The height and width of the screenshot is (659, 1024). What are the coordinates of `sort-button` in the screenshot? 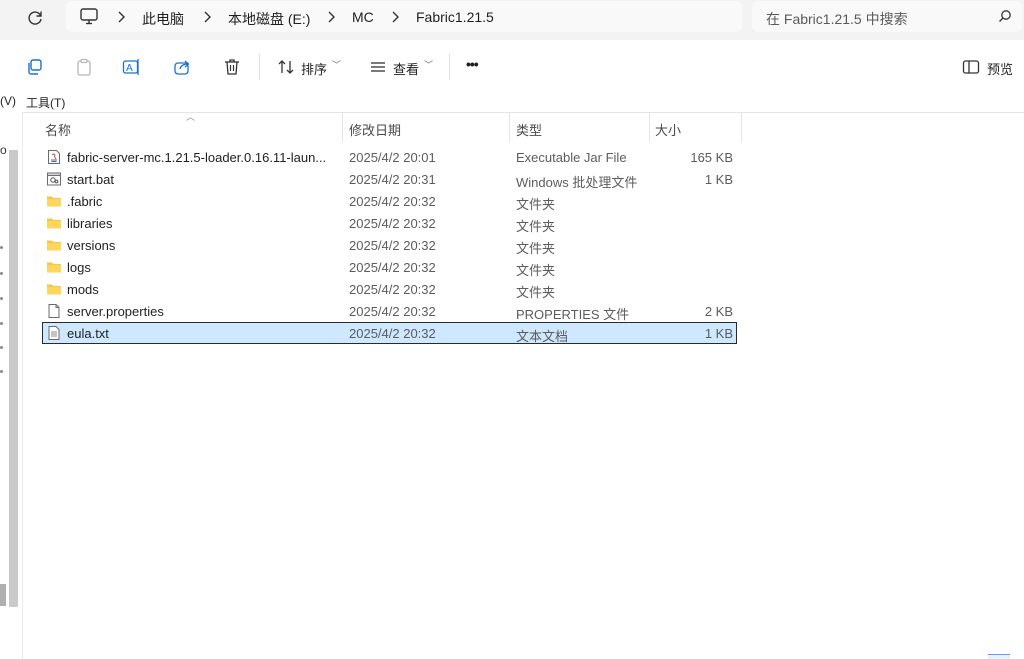 It's located at (286, 67).